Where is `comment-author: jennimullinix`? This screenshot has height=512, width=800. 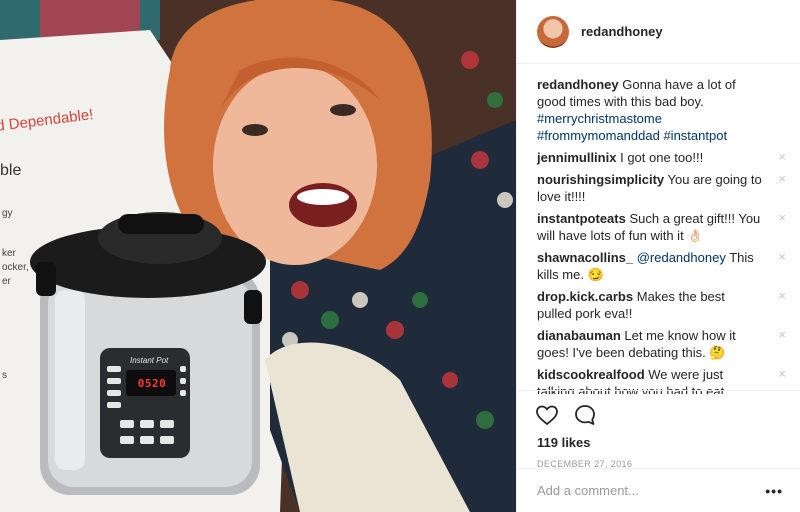 comment-author: jennimullinix is located at coordinates (576, 157).